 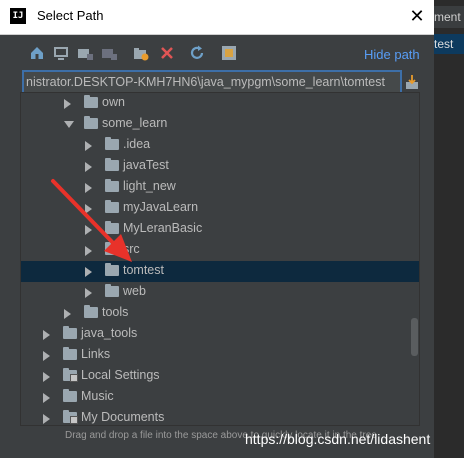 What do you see at coordinates (338, 439) in the screenshot?
I see `watermark: https://blog.csdn.net/lidashent` at bounding box center [338, 439].